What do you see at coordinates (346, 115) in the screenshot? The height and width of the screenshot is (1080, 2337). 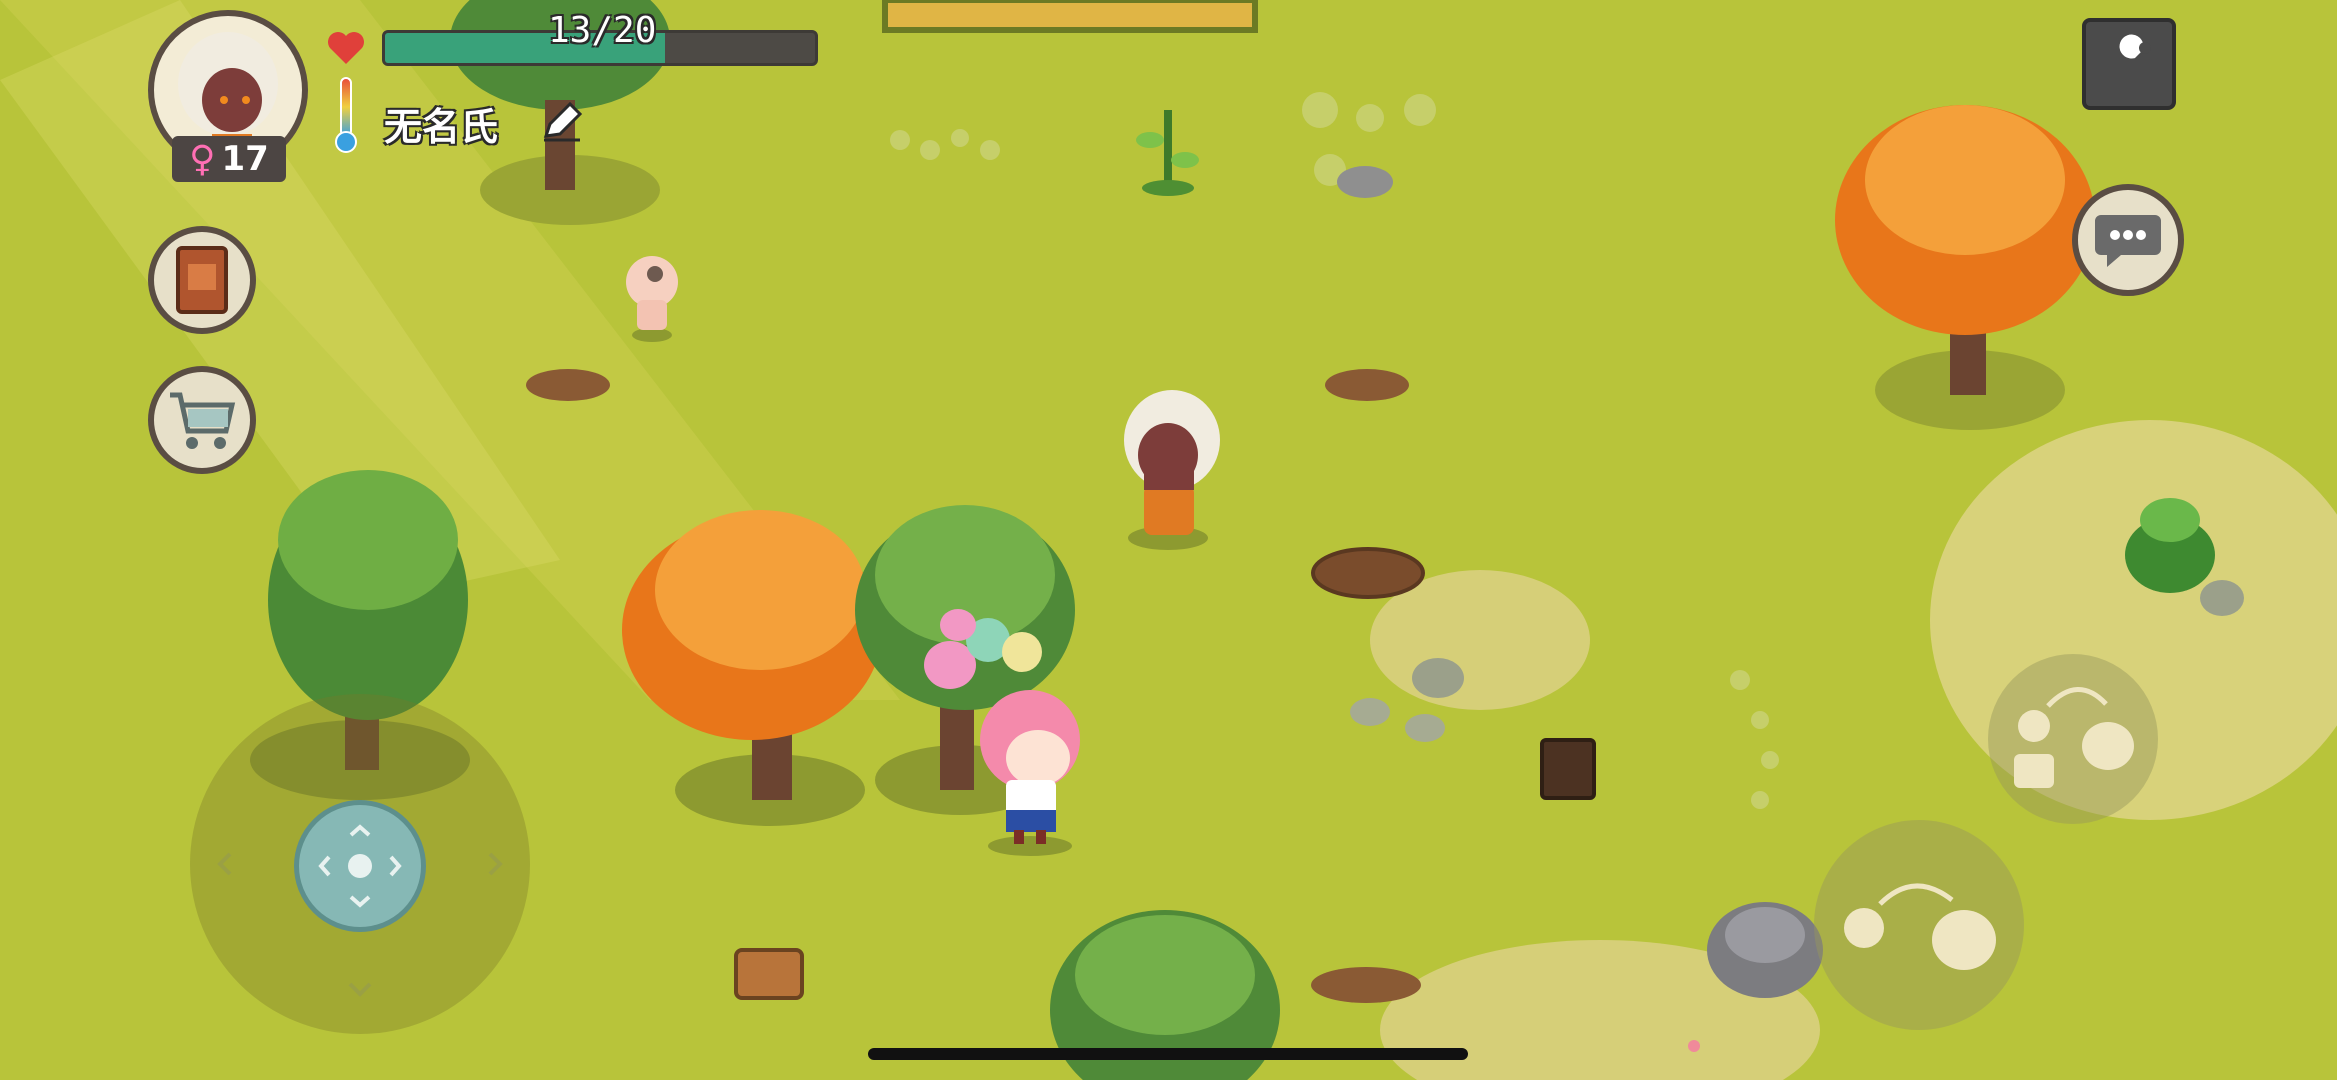 I see `thermometer-icon` at bounding box center [346, 115].